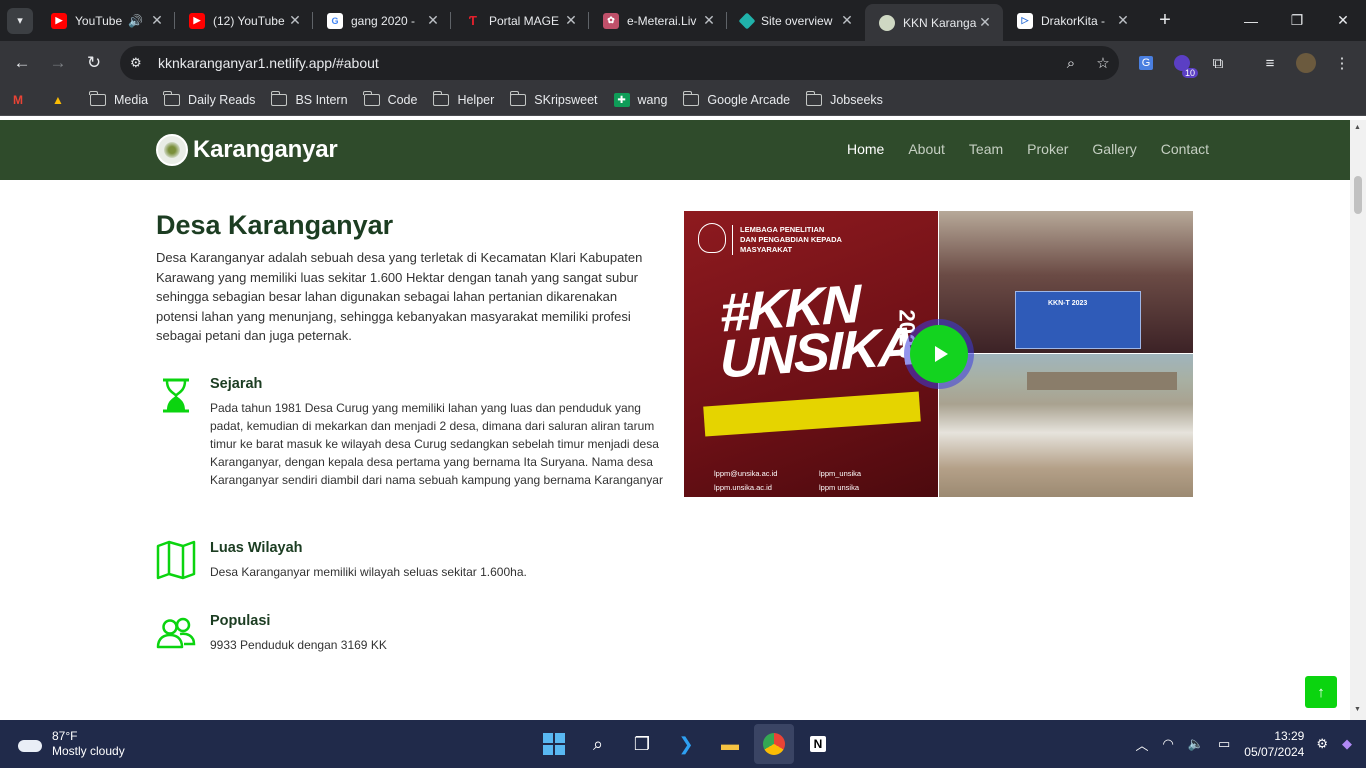 This screenshot has height=768, width=1366. I want to click on bookmark-folder-media: Media, so click(119, 99).